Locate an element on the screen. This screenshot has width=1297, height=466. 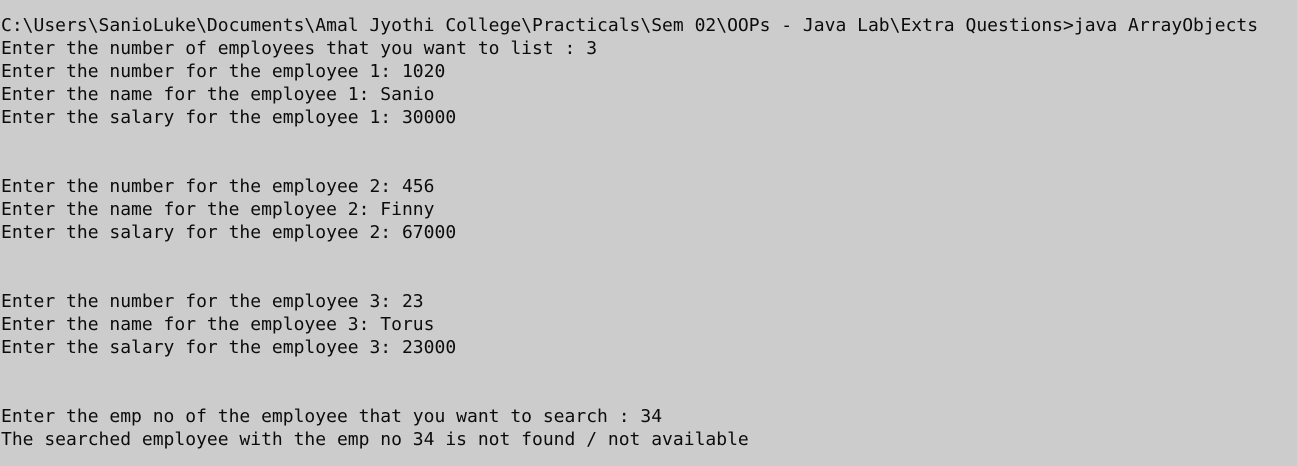
output-line: Enter the number for the employee 2: 456 is located at coordinates (218, 186).